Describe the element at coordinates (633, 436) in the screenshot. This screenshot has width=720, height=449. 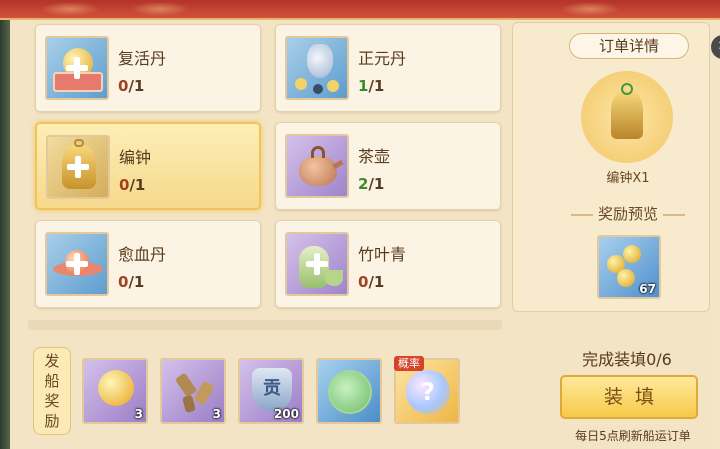
I see `refresh-note: 每日5点刷新船运订单` at that location.